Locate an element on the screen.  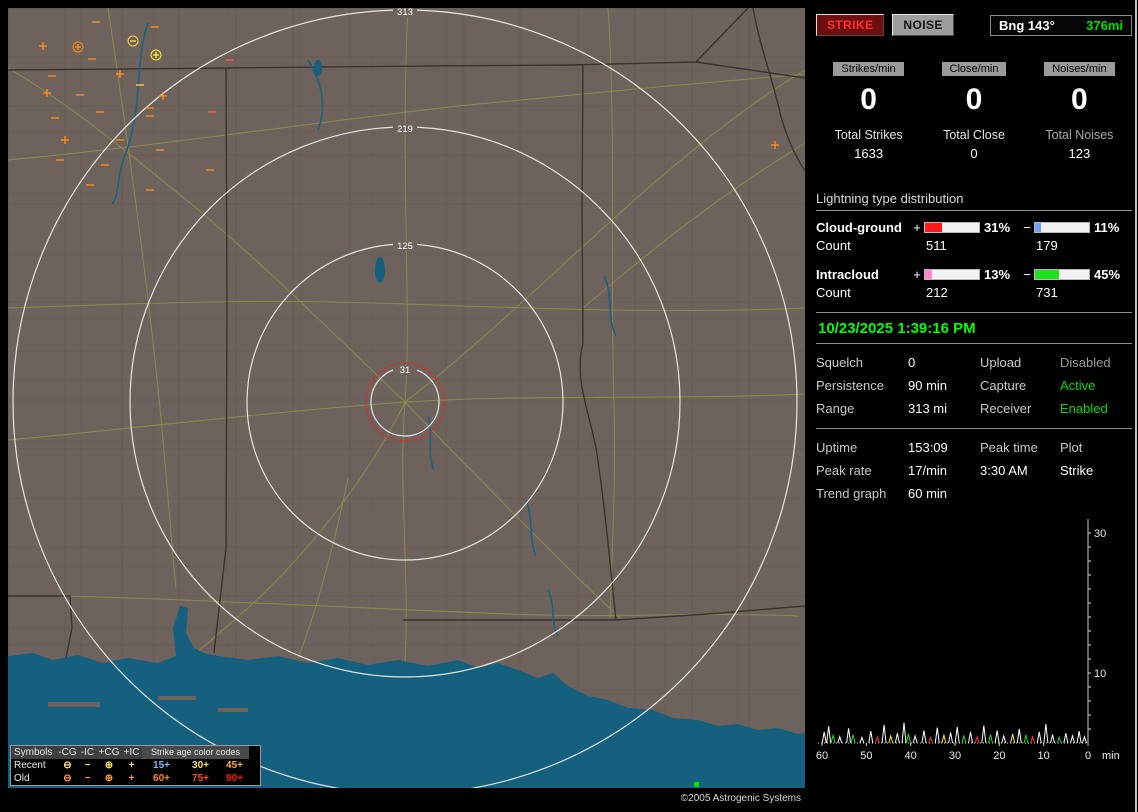
legend-old-row: Old ⊖ − ⊕ + 60+ 75+ 90+ is located at coordinates (135, 778).